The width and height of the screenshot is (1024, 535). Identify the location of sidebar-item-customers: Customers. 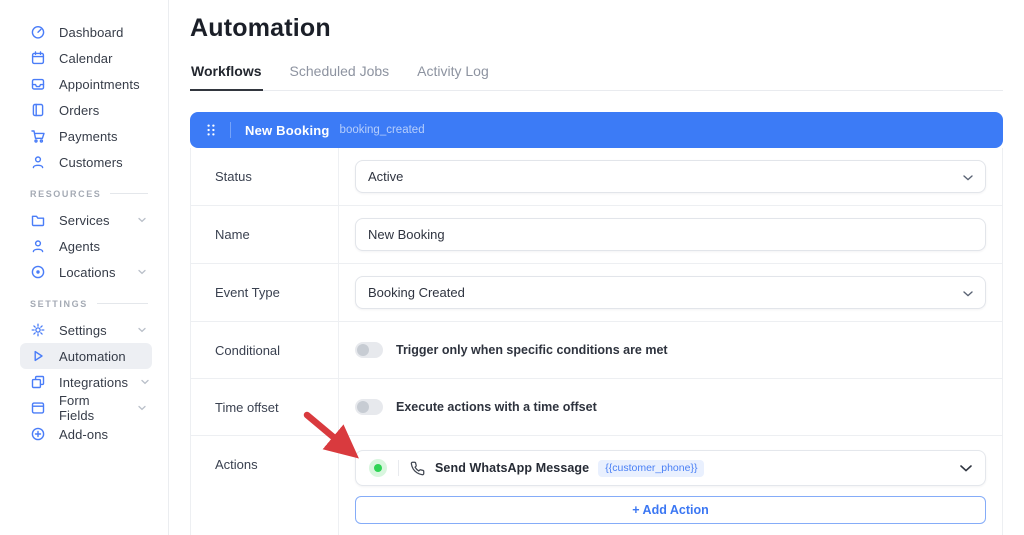
(86, 162).